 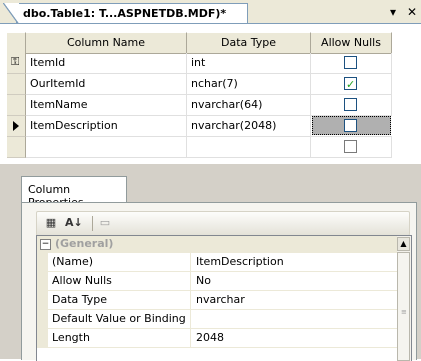 I want to click on category-label: (General), so click(x=84, y=243).